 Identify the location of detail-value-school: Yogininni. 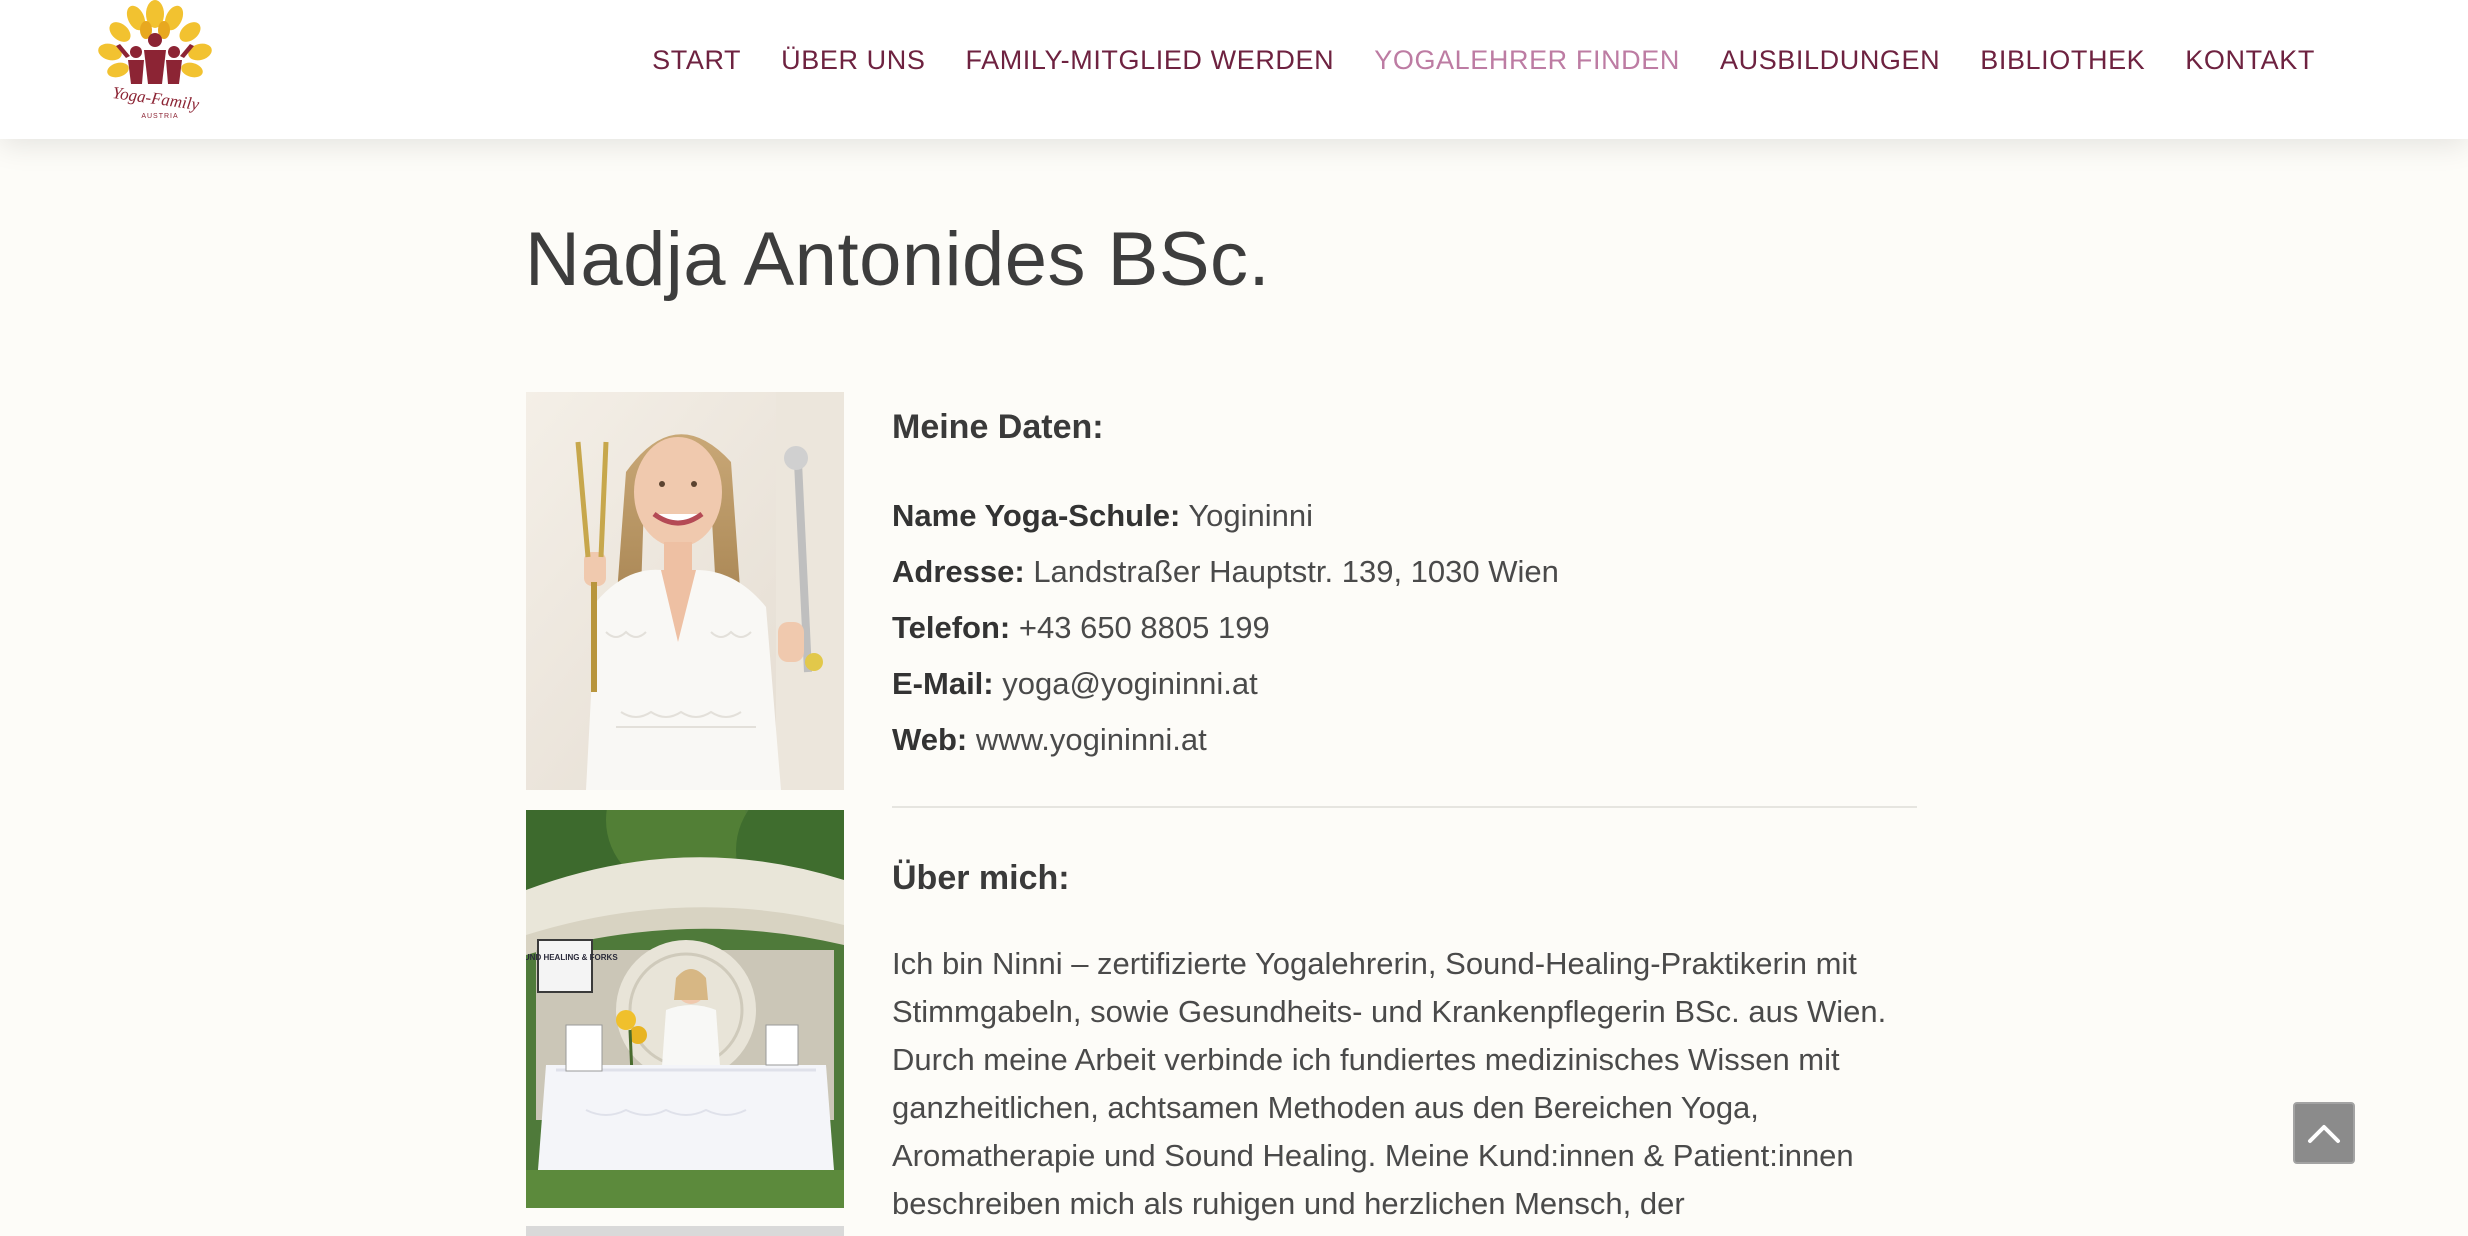
(1251, 515).